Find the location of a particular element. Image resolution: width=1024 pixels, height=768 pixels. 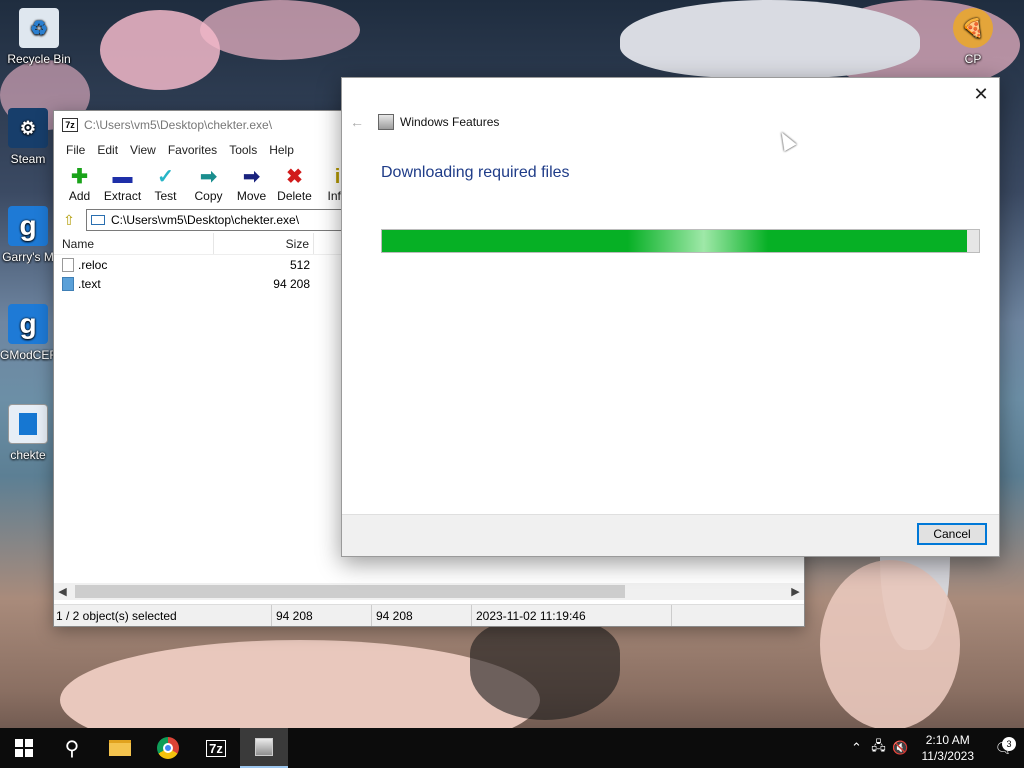

check-icon: ✓ is located at coordinates (165, 177).